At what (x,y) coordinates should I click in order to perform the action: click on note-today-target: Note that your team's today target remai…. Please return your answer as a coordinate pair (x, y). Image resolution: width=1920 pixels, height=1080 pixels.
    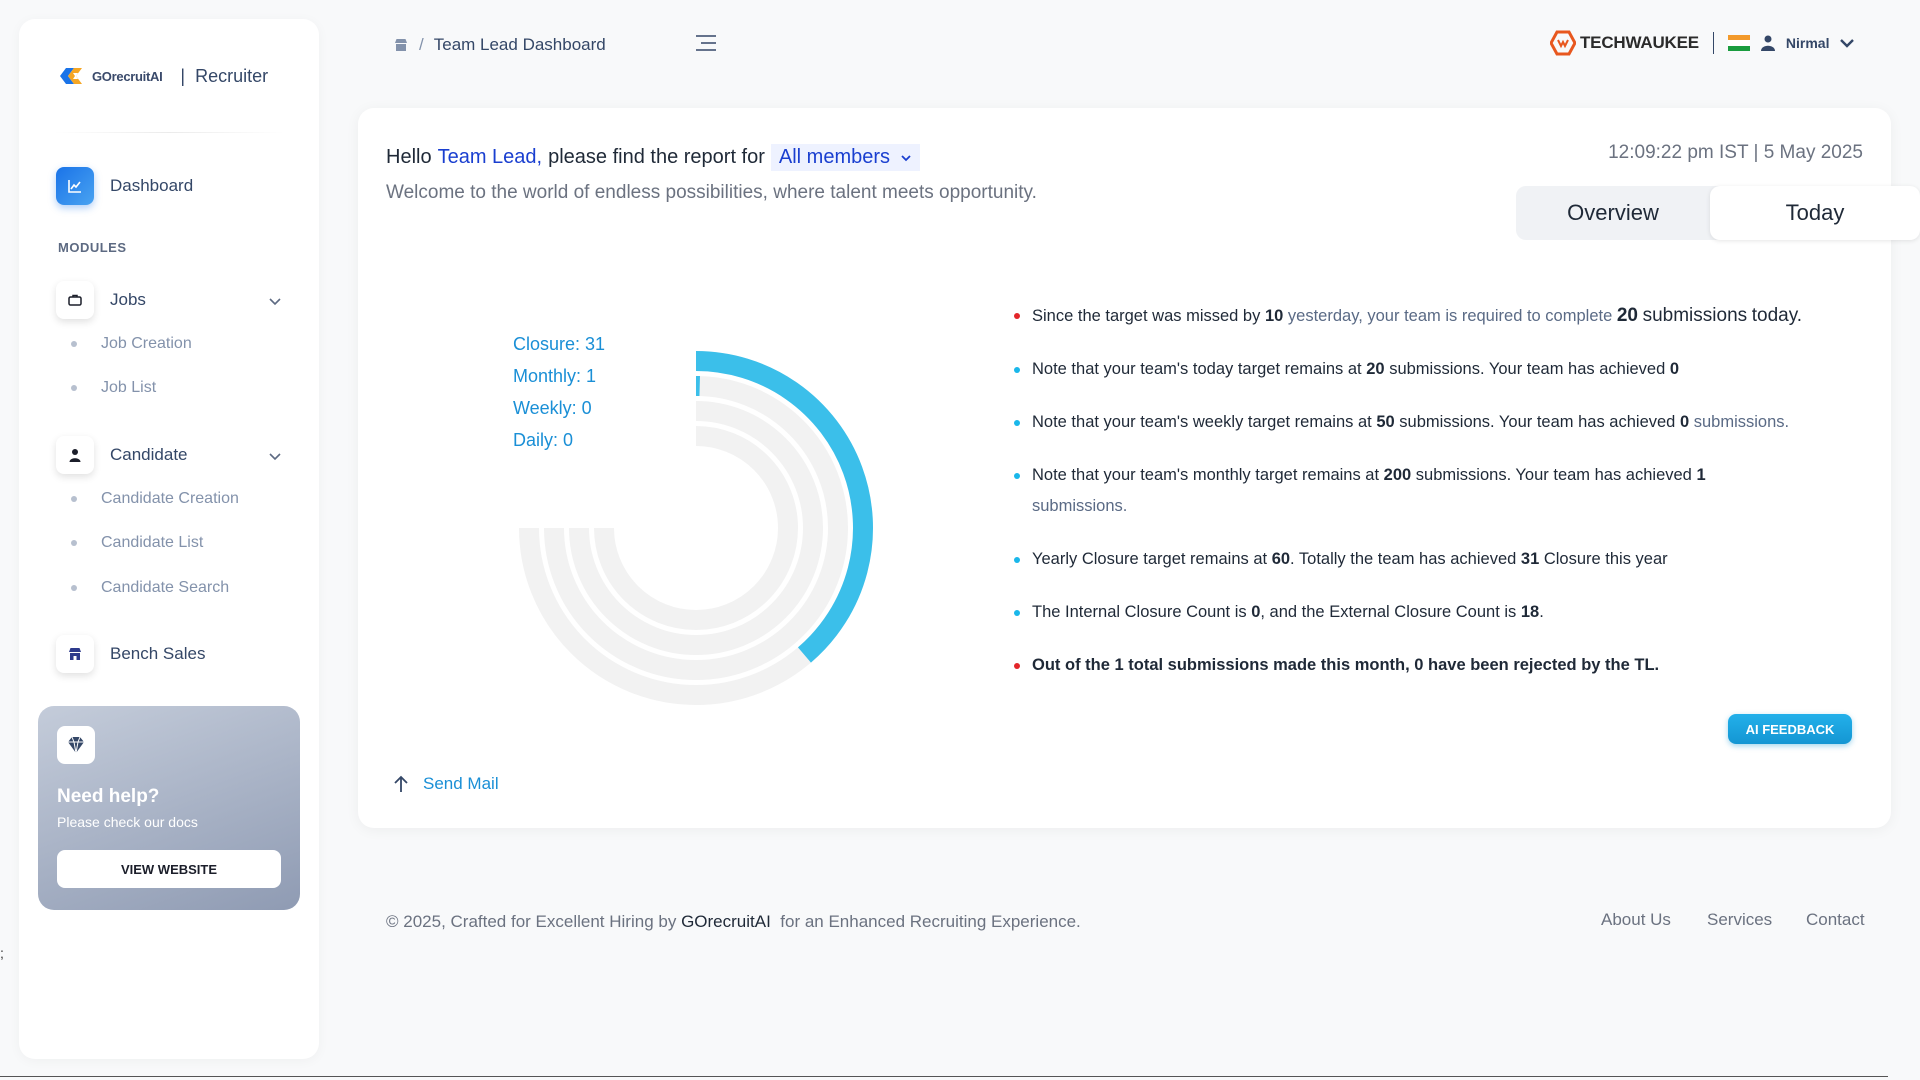
    Looking at the image, I should click on (1439, 369).